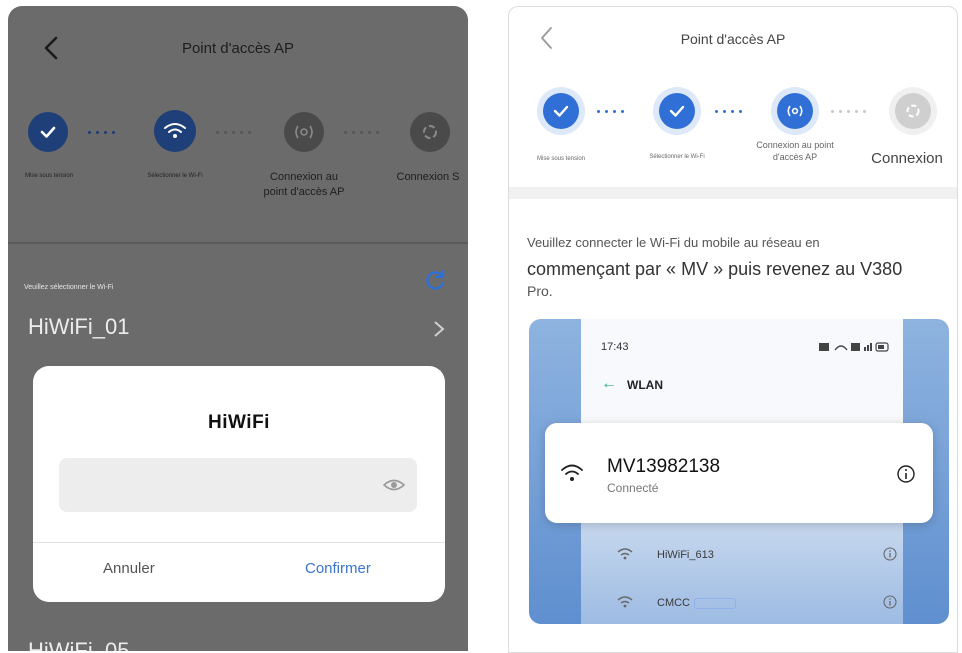  I want to click on status-bar-icons, so click(854, 347).